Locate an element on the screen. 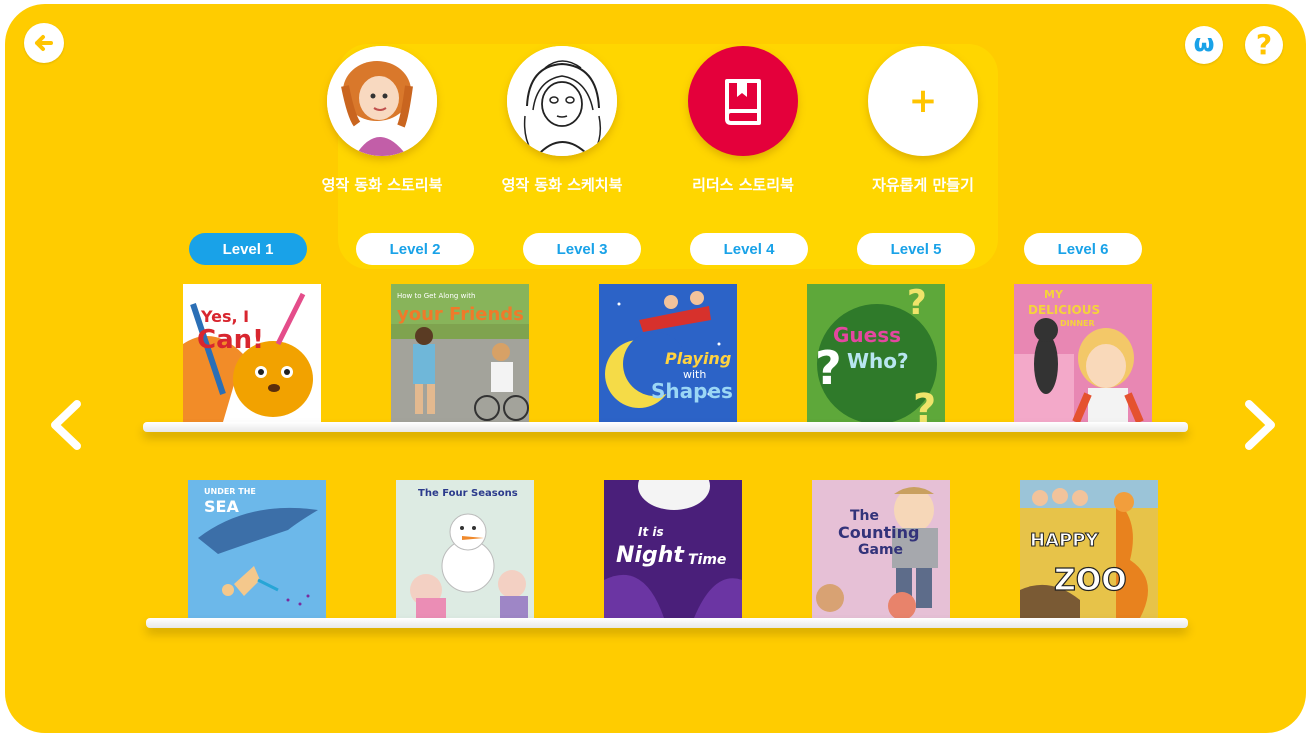 Image resolution: width=1311 pixels, height=735 pixels. plus-icon: + is located at coordinates (923, 101).